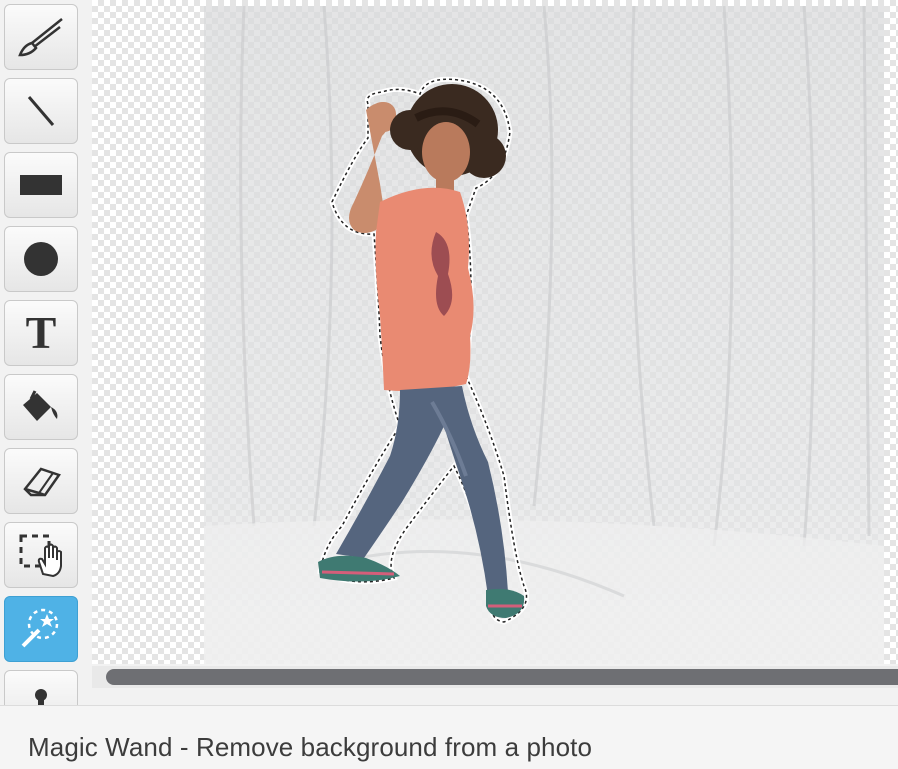  I want to click on scrollbar-thumb, so click(502, 677).